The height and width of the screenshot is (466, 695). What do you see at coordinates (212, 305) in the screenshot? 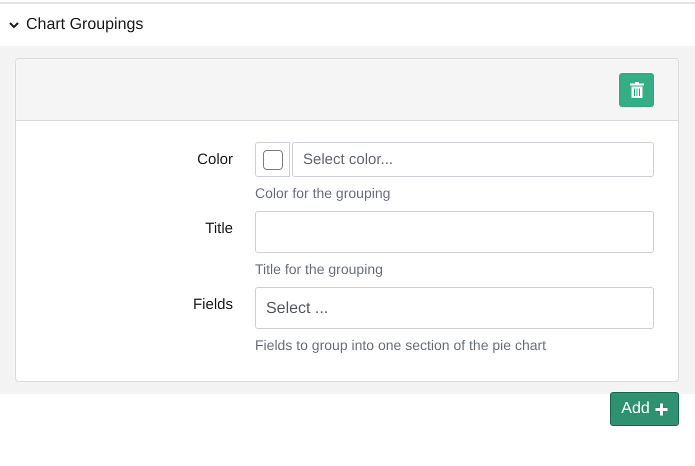
I see `field-label: Fields` at bounding box center [212, 305].